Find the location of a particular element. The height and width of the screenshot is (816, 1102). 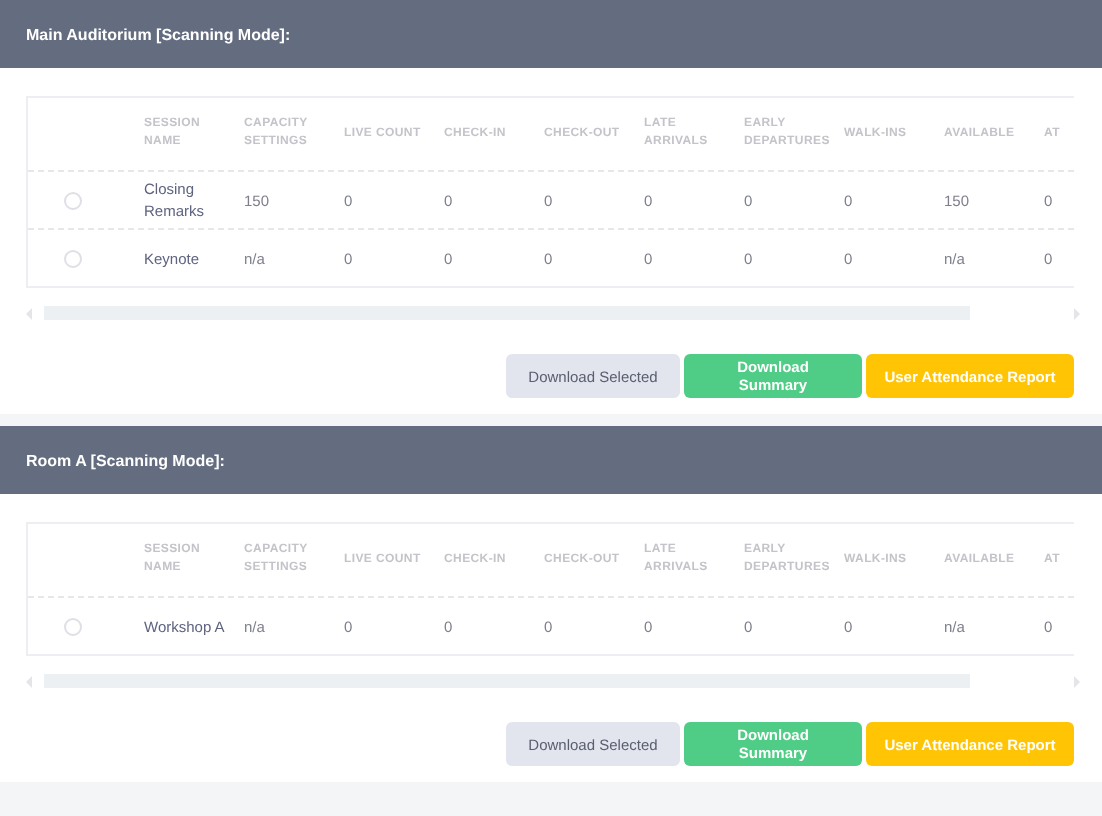

section-title: Main Auditorium [Scanning Mode]: is located at coordinates (158, 34).